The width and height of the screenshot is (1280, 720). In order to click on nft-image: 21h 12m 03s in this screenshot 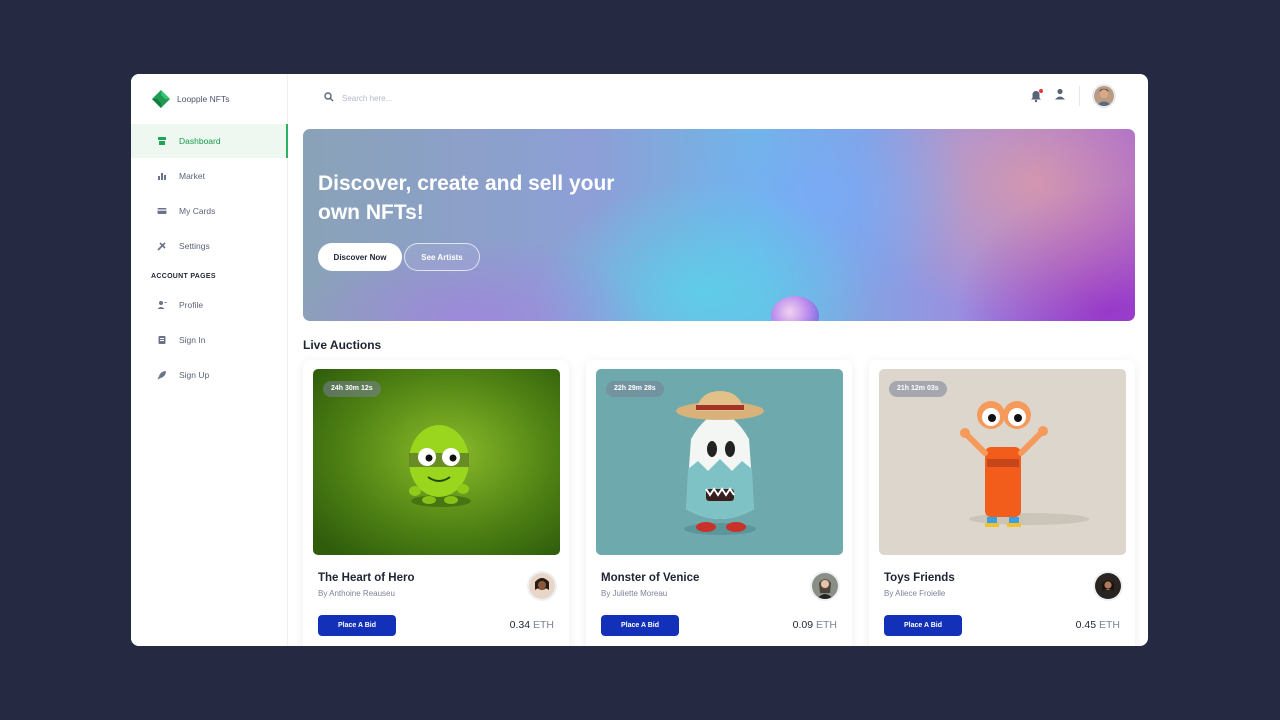, I will do `click(1002, 462)`.